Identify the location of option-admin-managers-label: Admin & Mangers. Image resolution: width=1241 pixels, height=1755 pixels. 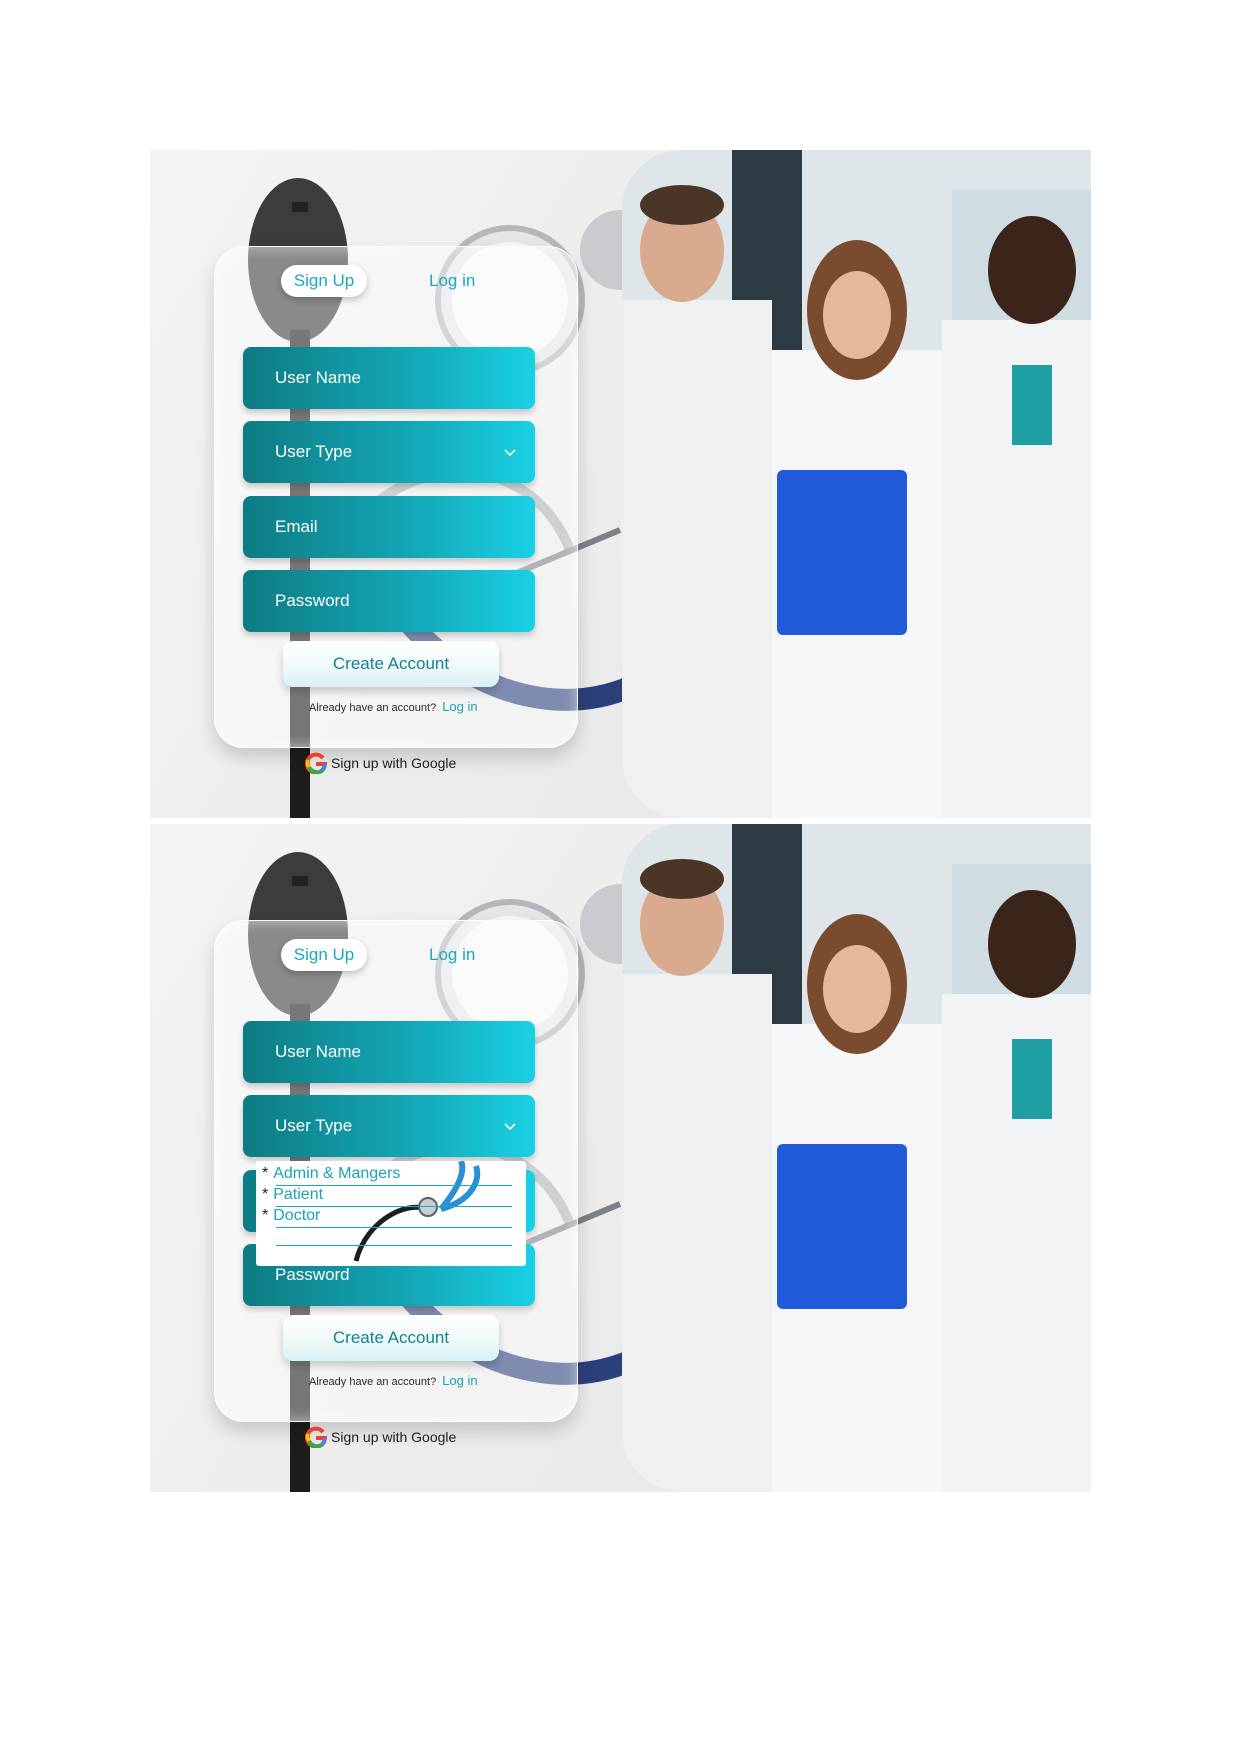
(337, 1173).